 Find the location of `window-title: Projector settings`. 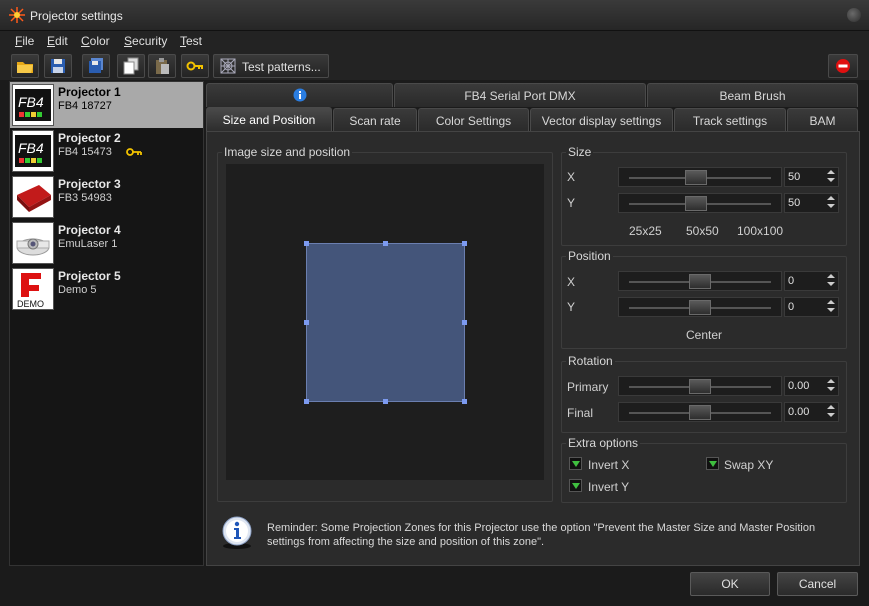

window-title: Projector settings is located at coordinates (76, 16).